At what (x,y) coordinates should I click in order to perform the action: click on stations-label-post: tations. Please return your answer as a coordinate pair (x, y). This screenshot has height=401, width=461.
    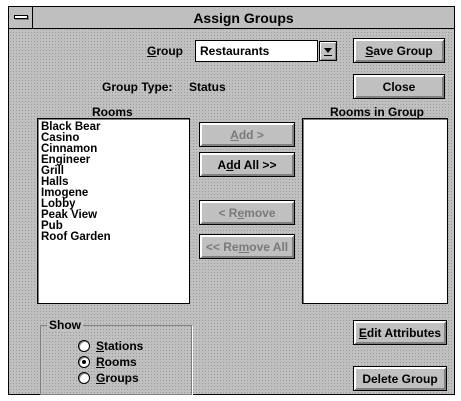
    Looking at the image, I should click on (124, 346).